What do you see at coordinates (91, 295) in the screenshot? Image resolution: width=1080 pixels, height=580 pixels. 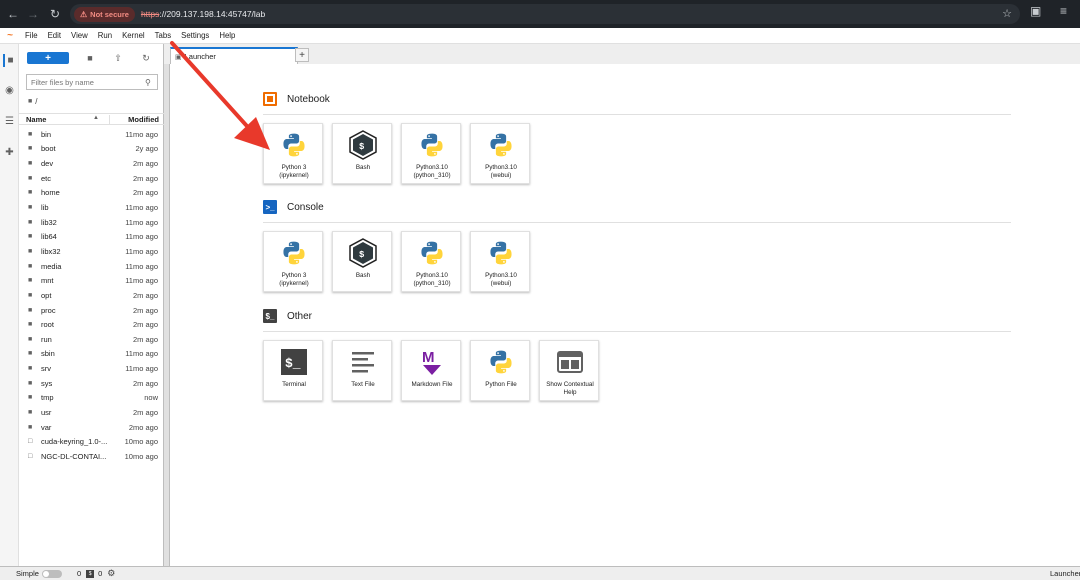 I see `file-row: ■ opt 2m ago` at bounding box center [91, 295].